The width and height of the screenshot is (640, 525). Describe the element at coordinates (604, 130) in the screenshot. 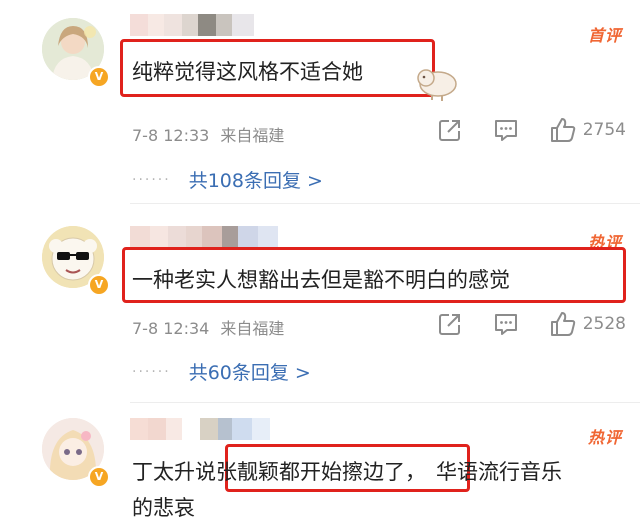

I see `like-count: 2754` at that location.